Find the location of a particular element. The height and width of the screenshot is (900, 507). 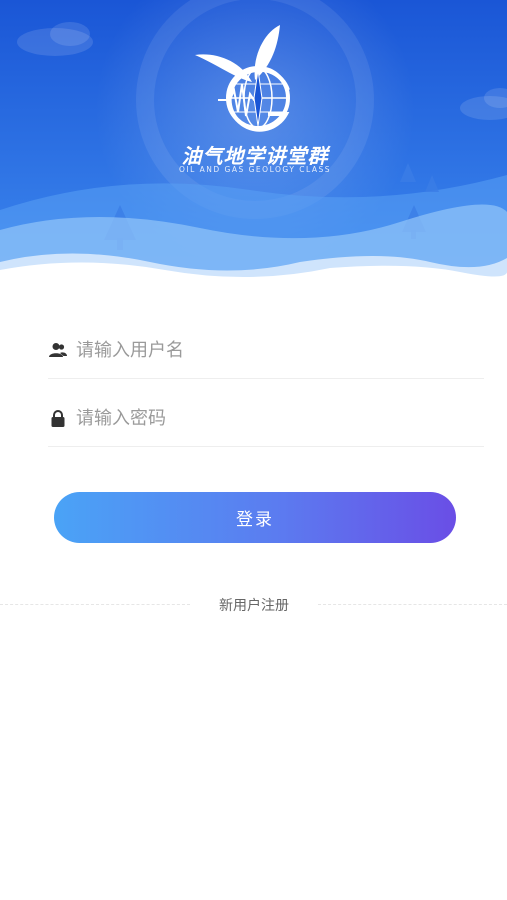

brand-subtitle: OIL AND GAS GEOLOGY CLASS is located at coordinates (255, 169).